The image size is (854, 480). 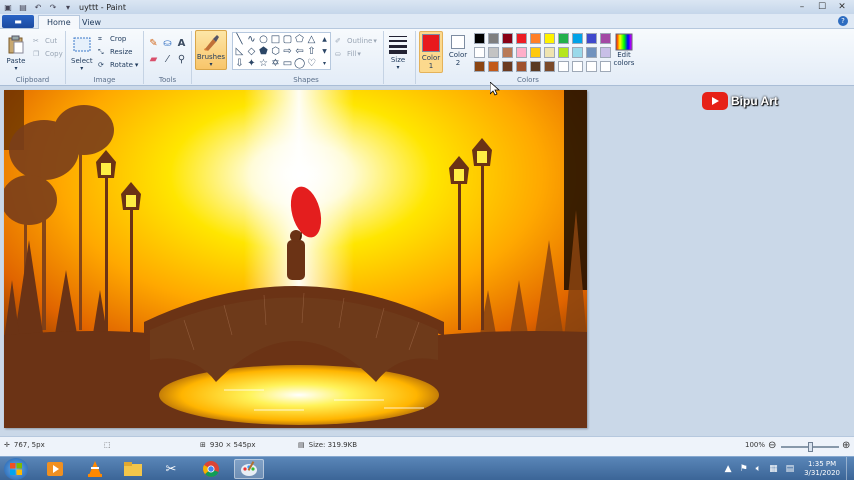 What do you see at coordinates (263, 39) in the screenshot?
I see `oval-shape-icon: ○` at bounding box center [263, 39].